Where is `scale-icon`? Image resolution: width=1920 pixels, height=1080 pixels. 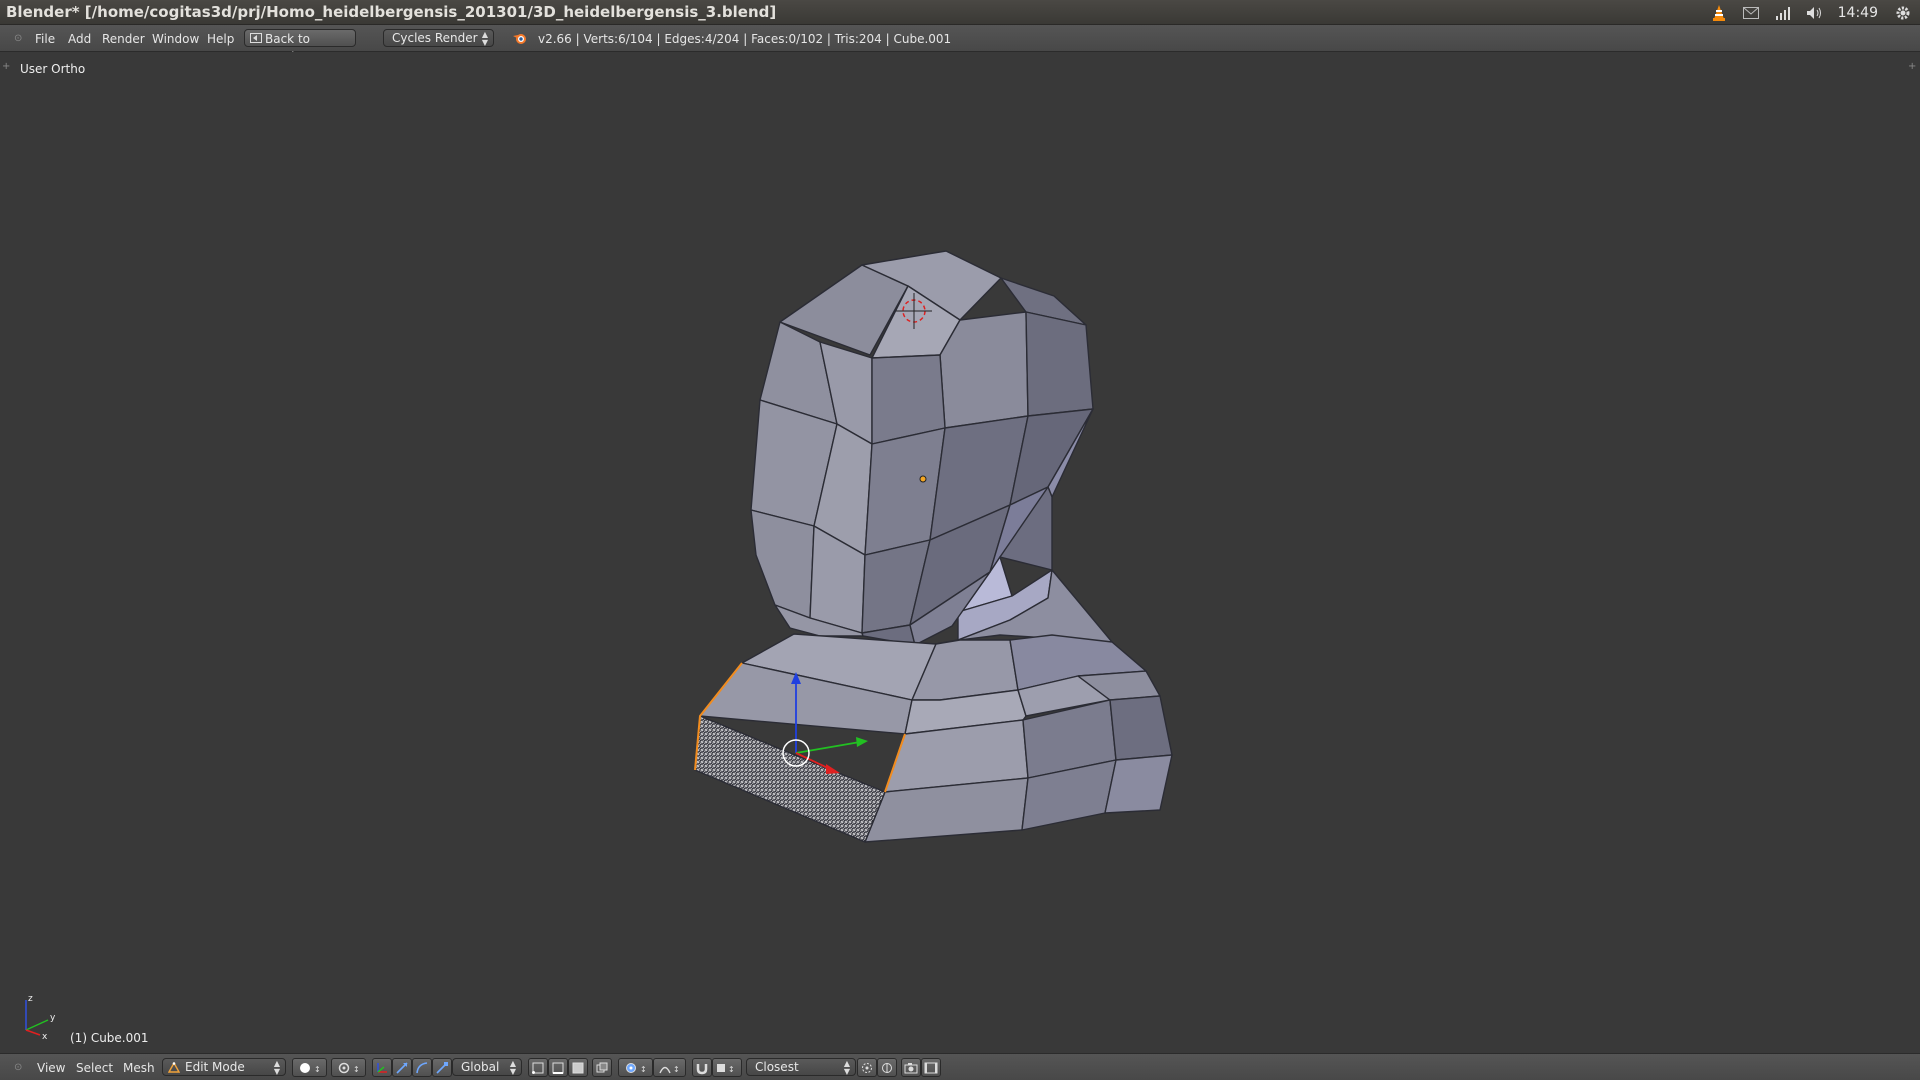
scale-icon is located at coordinates (442, 1067).